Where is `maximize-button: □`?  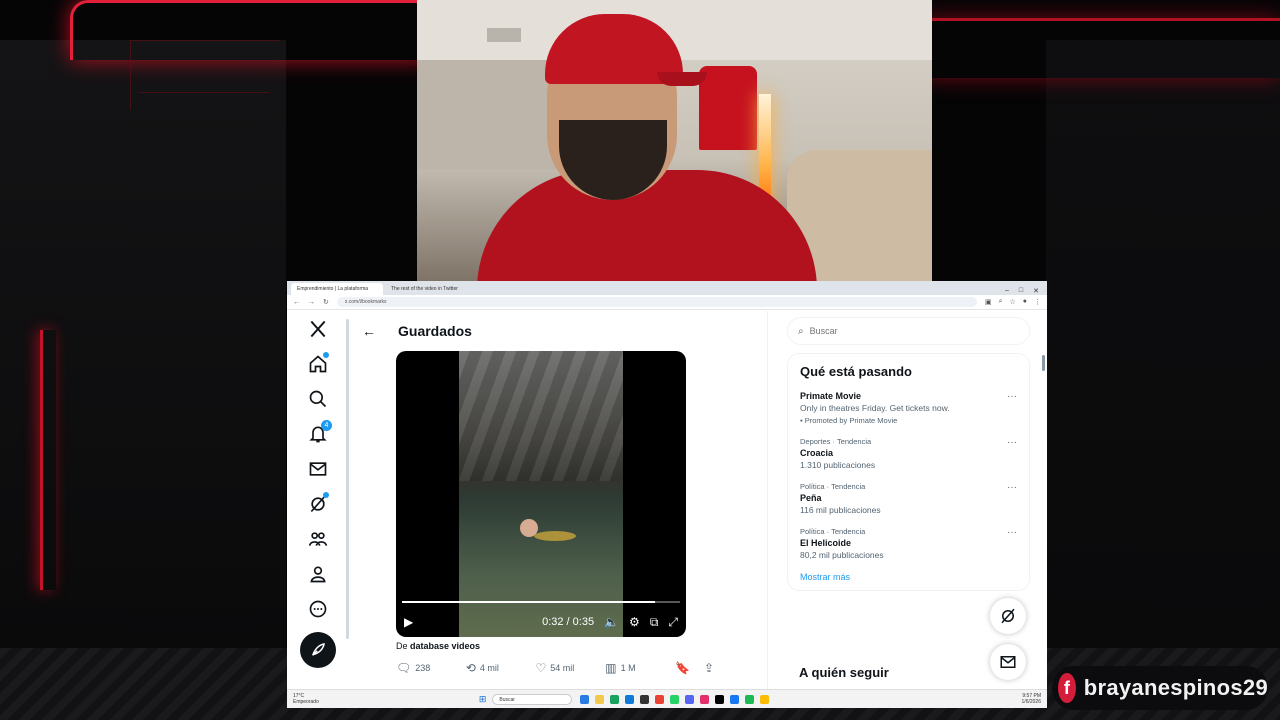 maximize-button: □ is located at coordinates (1021, 291).